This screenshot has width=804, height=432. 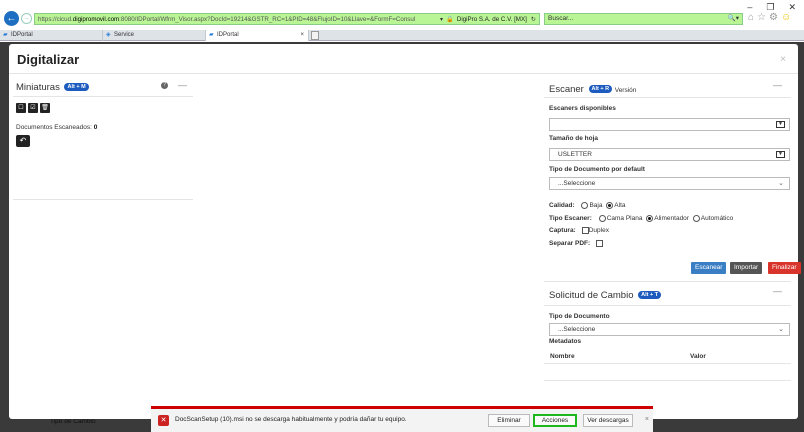 I want to click on new-tab-button, so click(x=315, y=35).